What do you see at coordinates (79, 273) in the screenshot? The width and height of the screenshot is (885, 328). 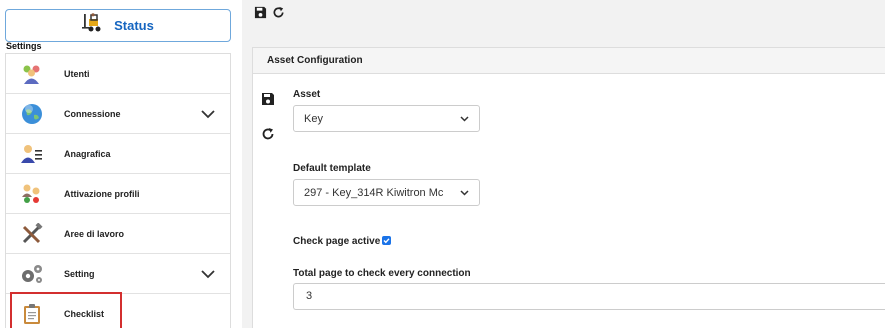 I see `sidebar-item-label: Setting` at bounding box center [79, 273].